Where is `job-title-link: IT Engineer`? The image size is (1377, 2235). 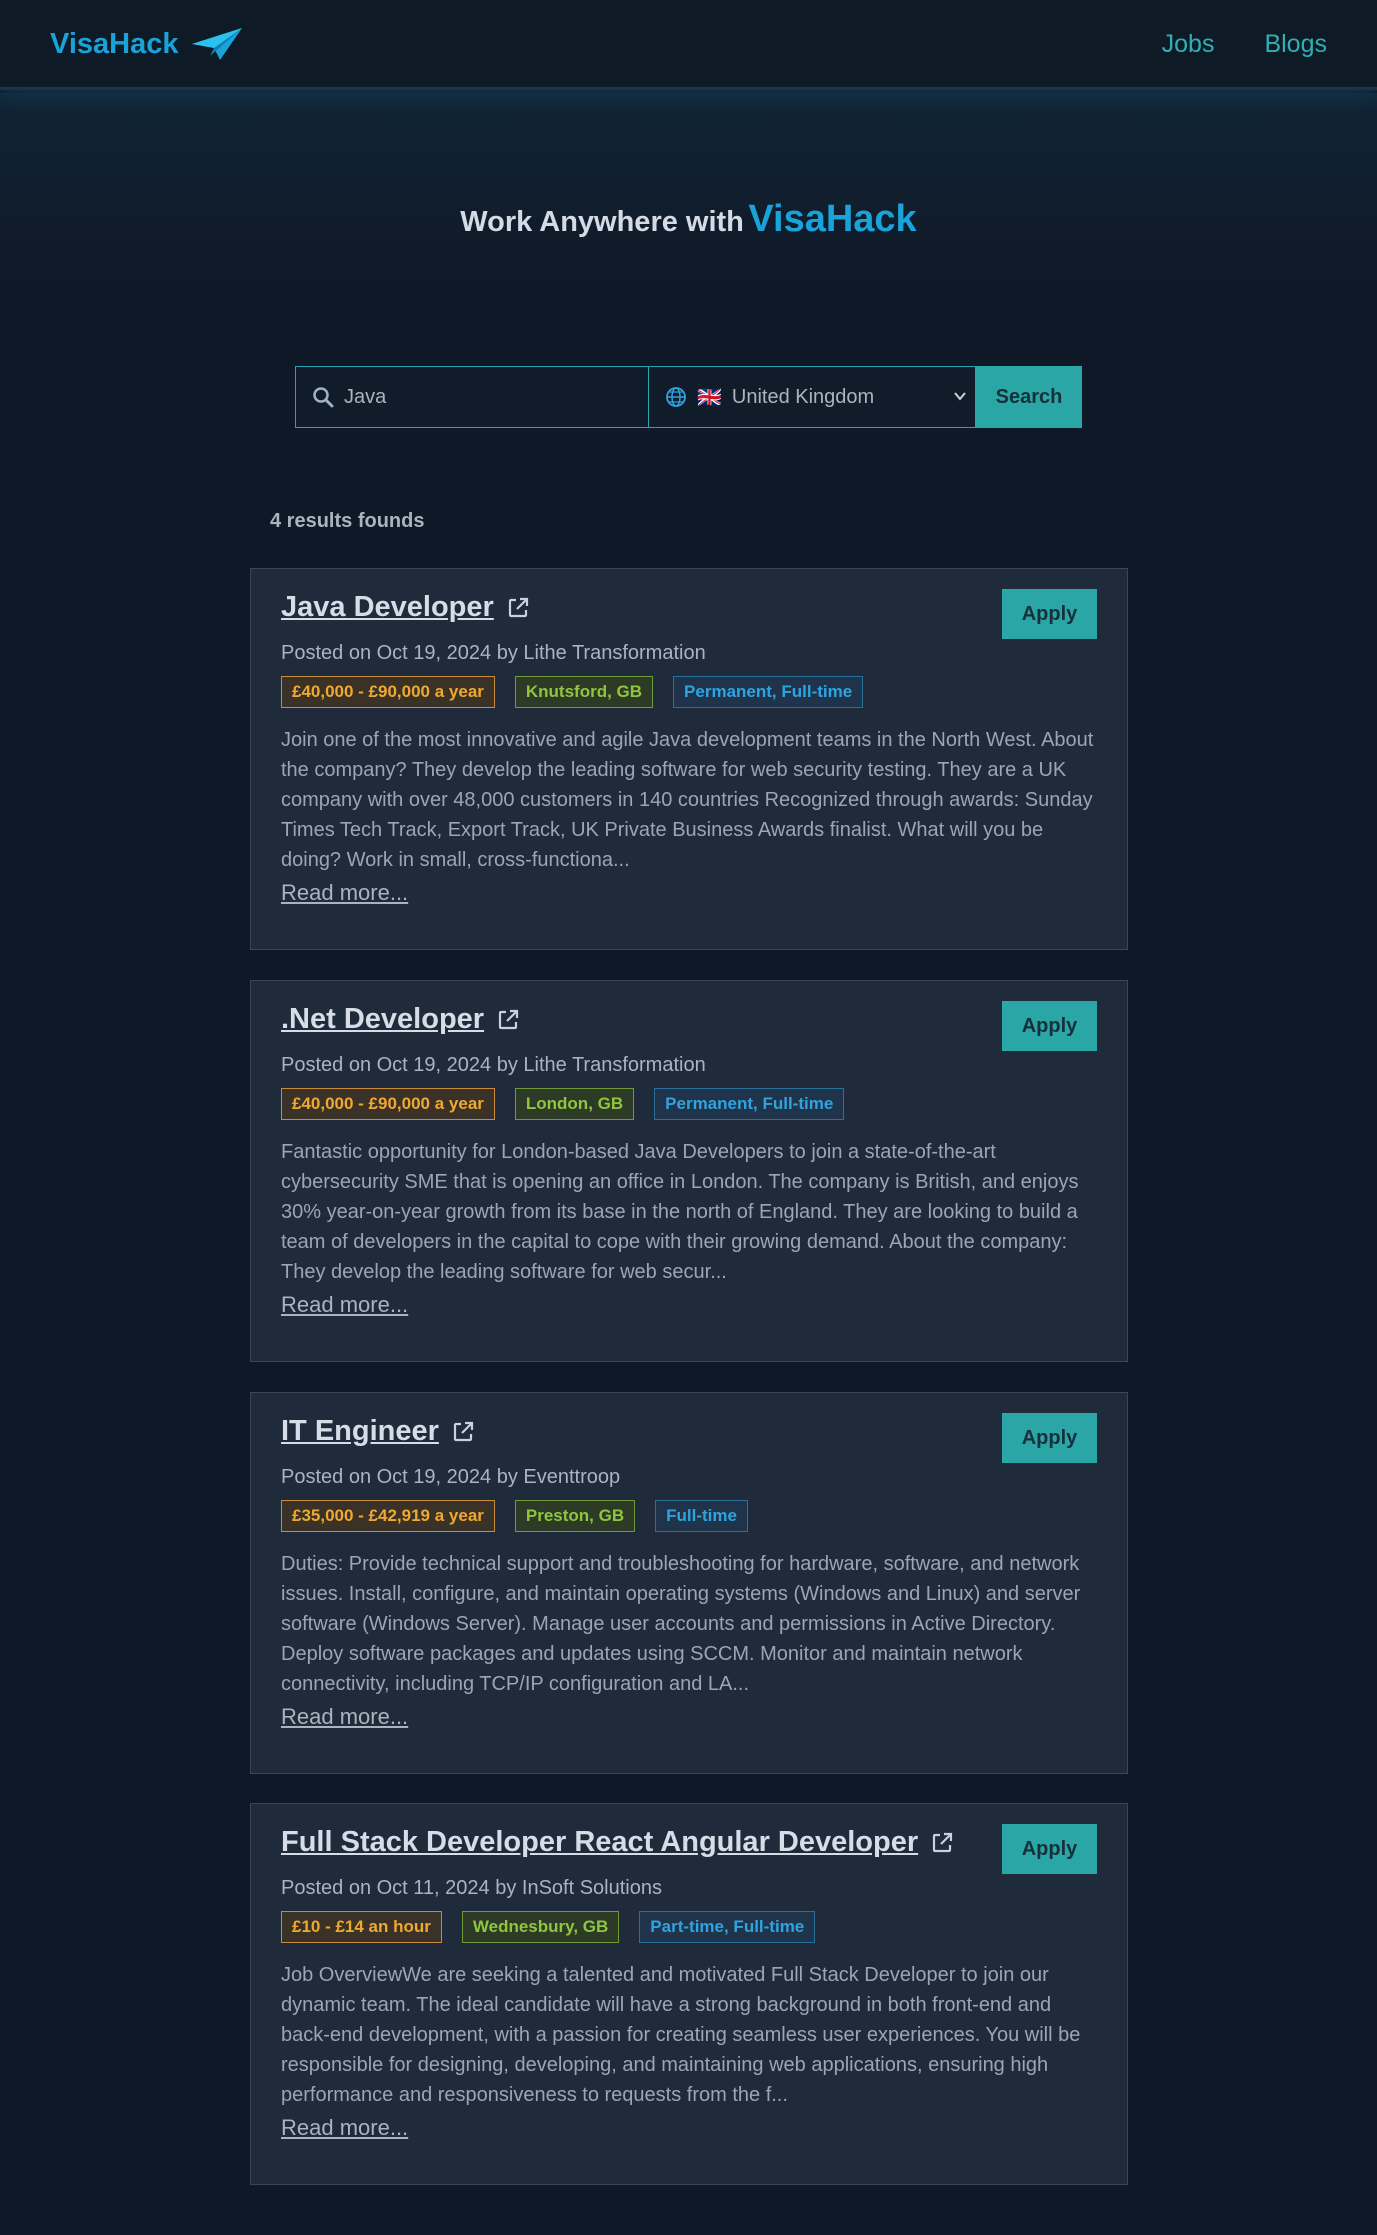
job-title-link: IT Engineer is located at coordinates (360, 1431).